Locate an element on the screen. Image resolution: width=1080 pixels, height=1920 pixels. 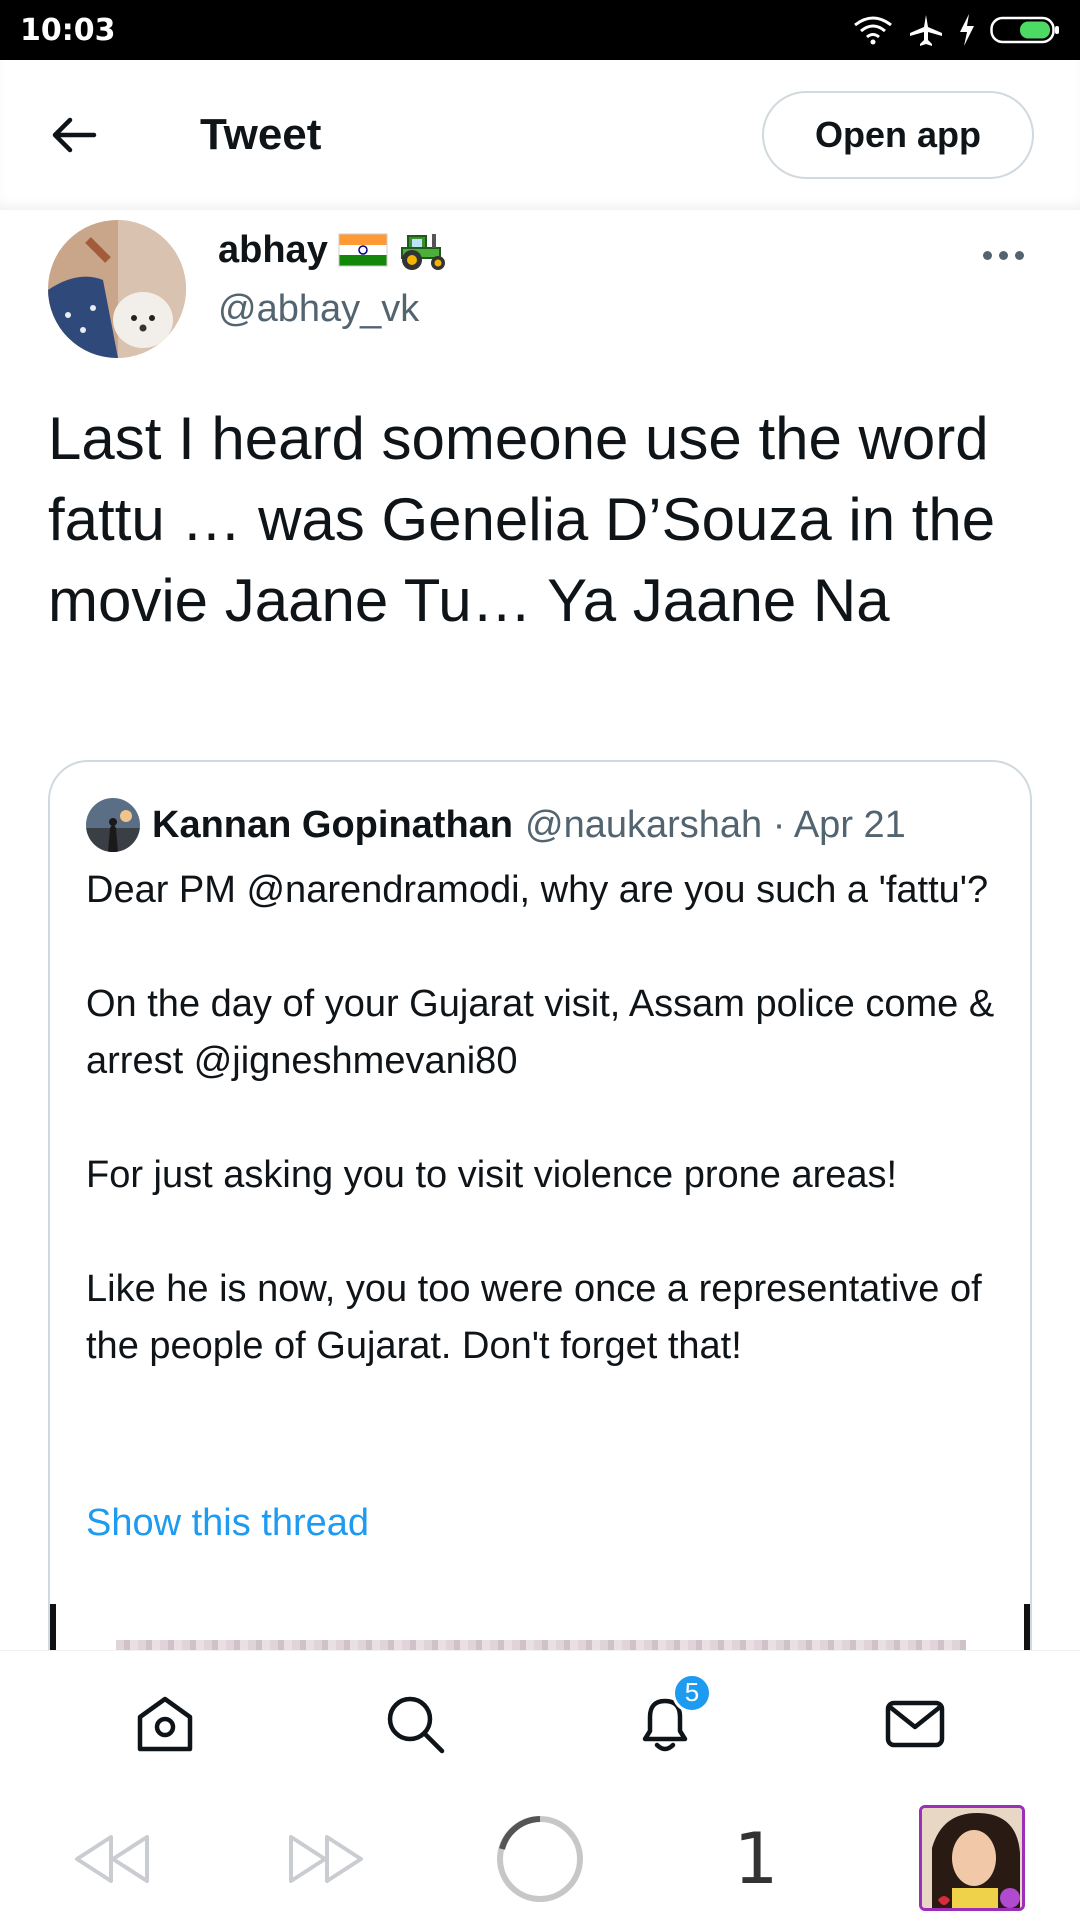
quoted-tweet-meta: @naukarshah · Apr 21 is located at coordinates (715, 824).